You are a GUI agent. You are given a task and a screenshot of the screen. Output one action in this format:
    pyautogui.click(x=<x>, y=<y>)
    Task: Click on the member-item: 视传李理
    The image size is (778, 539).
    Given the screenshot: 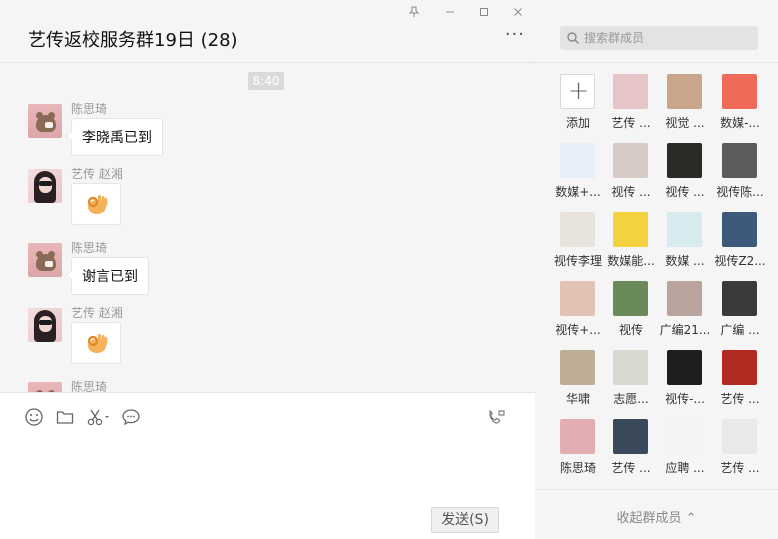 What is the action you would take?
    pyautogui.click(x=578, y=243)
    